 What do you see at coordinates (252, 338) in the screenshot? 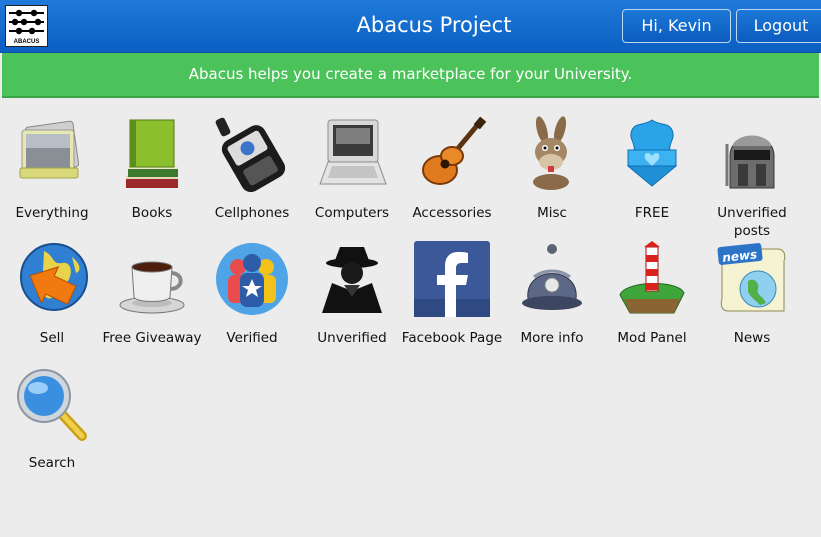
I see `tile-label: Verified` at bounding box center [252, 338].